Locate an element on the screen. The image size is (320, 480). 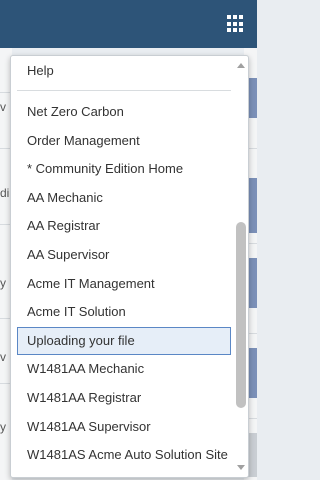
menu-item-app: W1481AA Mechanic is located at coordinates (124, 369).